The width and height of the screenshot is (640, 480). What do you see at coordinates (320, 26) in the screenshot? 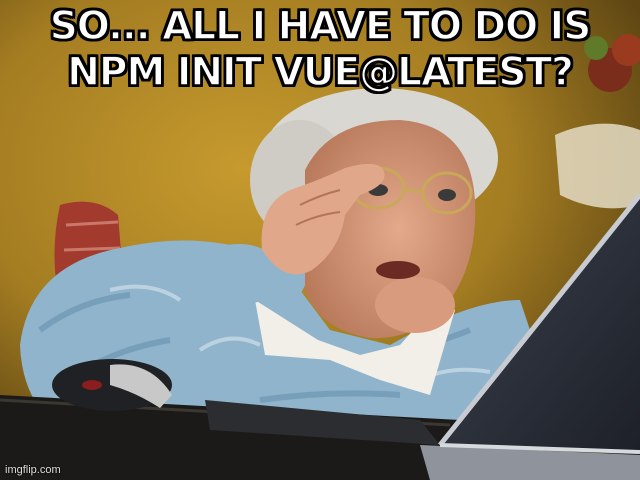
I see `caption-line-1: SO... ALL I HAVE TO DO IS` at bounding box center [320, 26].